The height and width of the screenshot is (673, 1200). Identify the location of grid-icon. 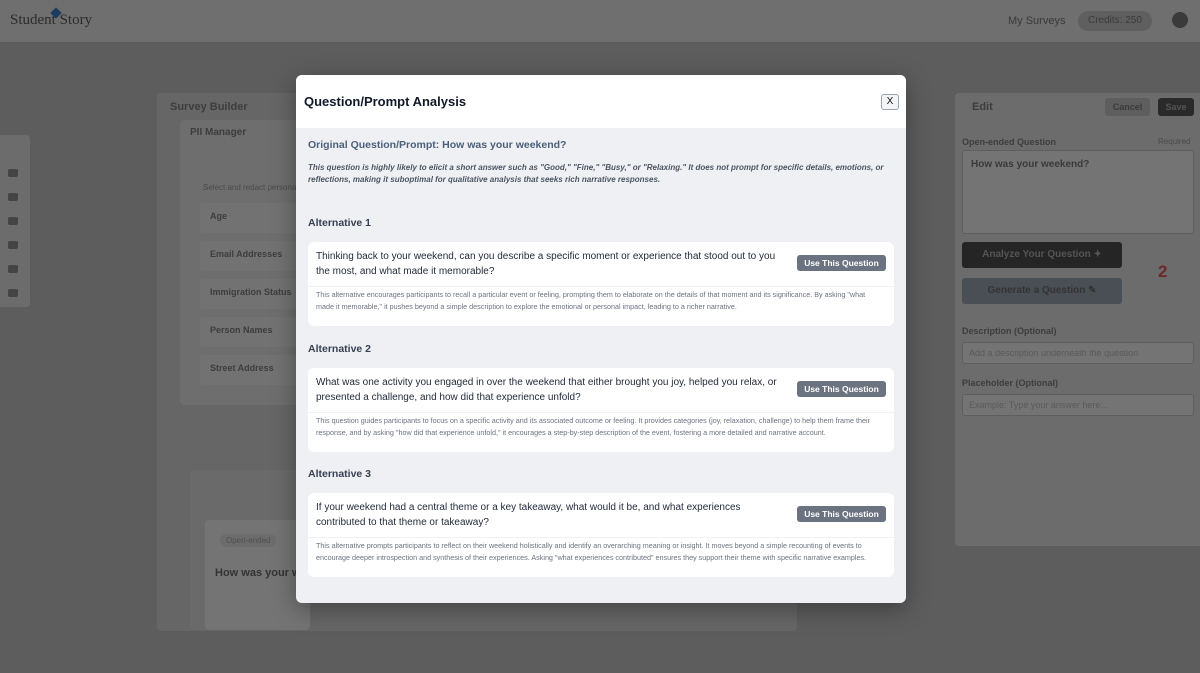
(13, 221).